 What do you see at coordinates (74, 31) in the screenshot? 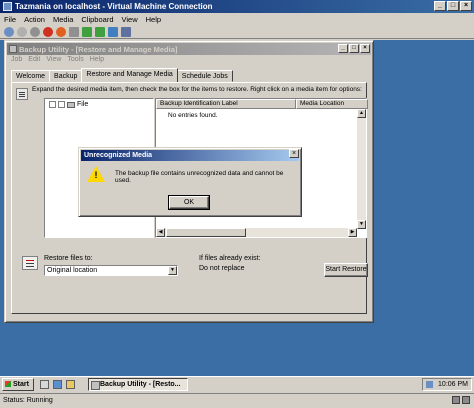
I see `pause-icon` at bounding box center [74, 31].